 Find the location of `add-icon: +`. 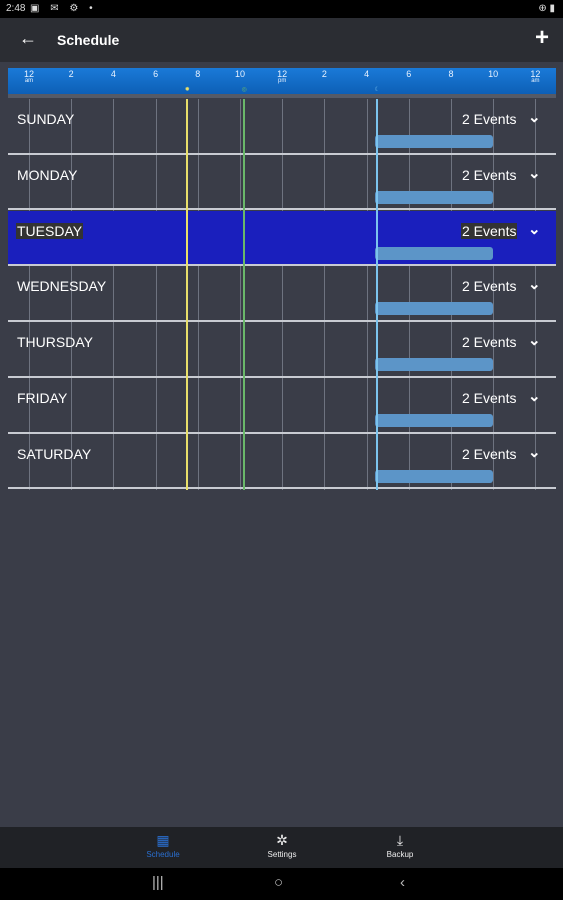

add-icon: + is located at coordinates (542, 38).